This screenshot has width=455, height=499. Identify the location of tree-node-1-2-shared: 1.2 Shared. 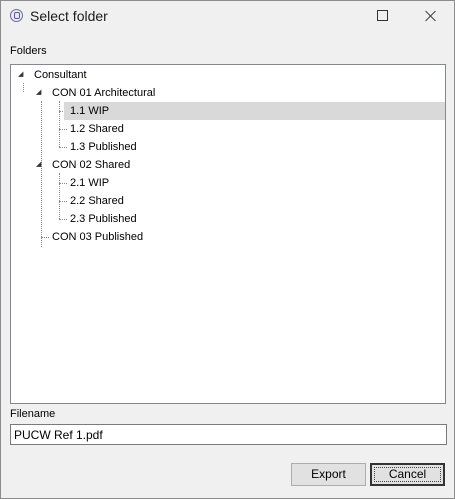
(226, 129).